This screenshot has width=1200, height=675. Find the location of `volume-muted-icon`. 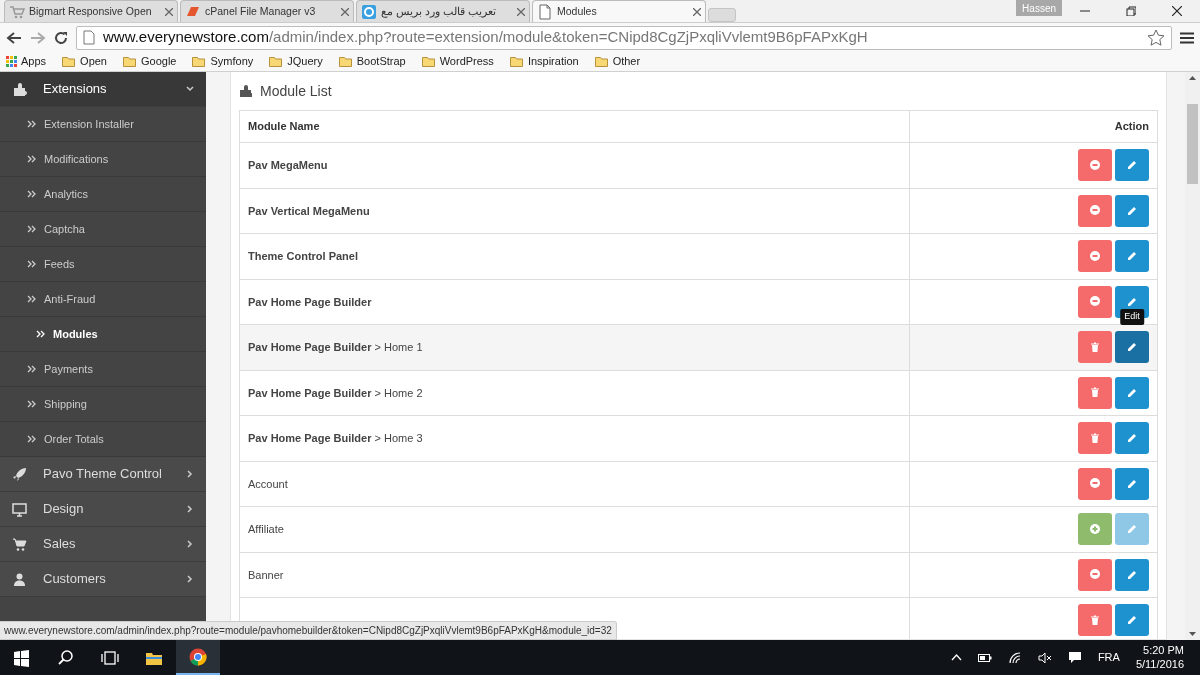

volume-muted-icon is located at coordinates (1044, 657).